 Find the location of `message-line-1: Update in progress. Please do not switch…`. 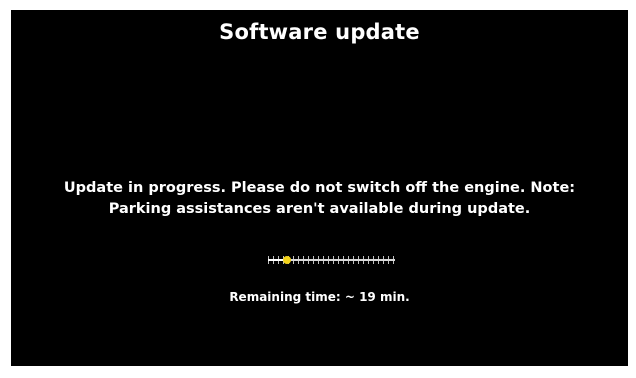

message-line-1: Update in progress. Please do not switch… is located at coordinates (319, 188).